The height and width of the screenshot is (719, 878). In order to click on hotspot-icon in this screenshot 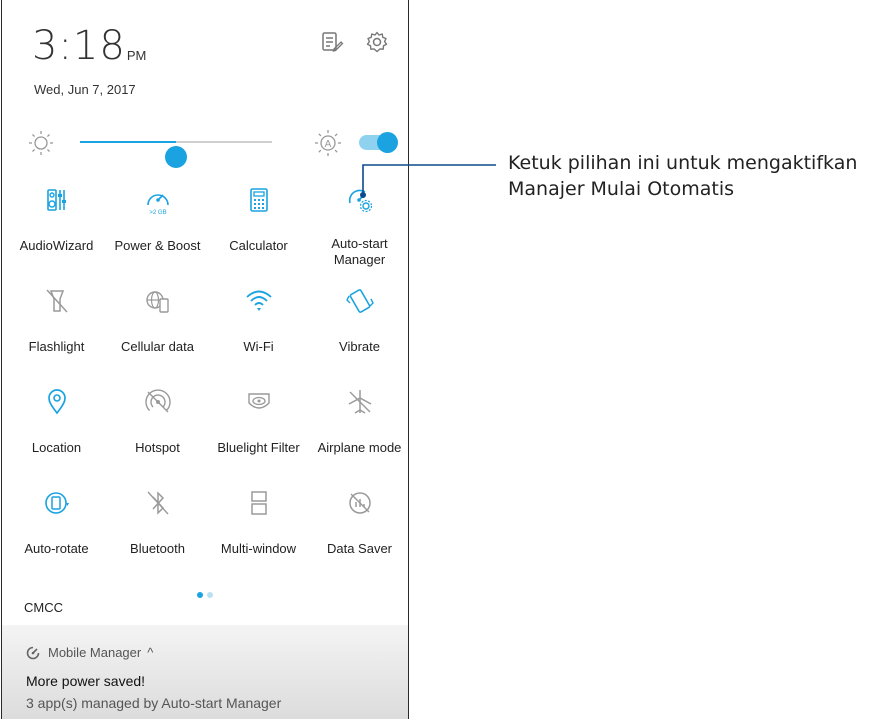, I will do `click(158, 401)`.